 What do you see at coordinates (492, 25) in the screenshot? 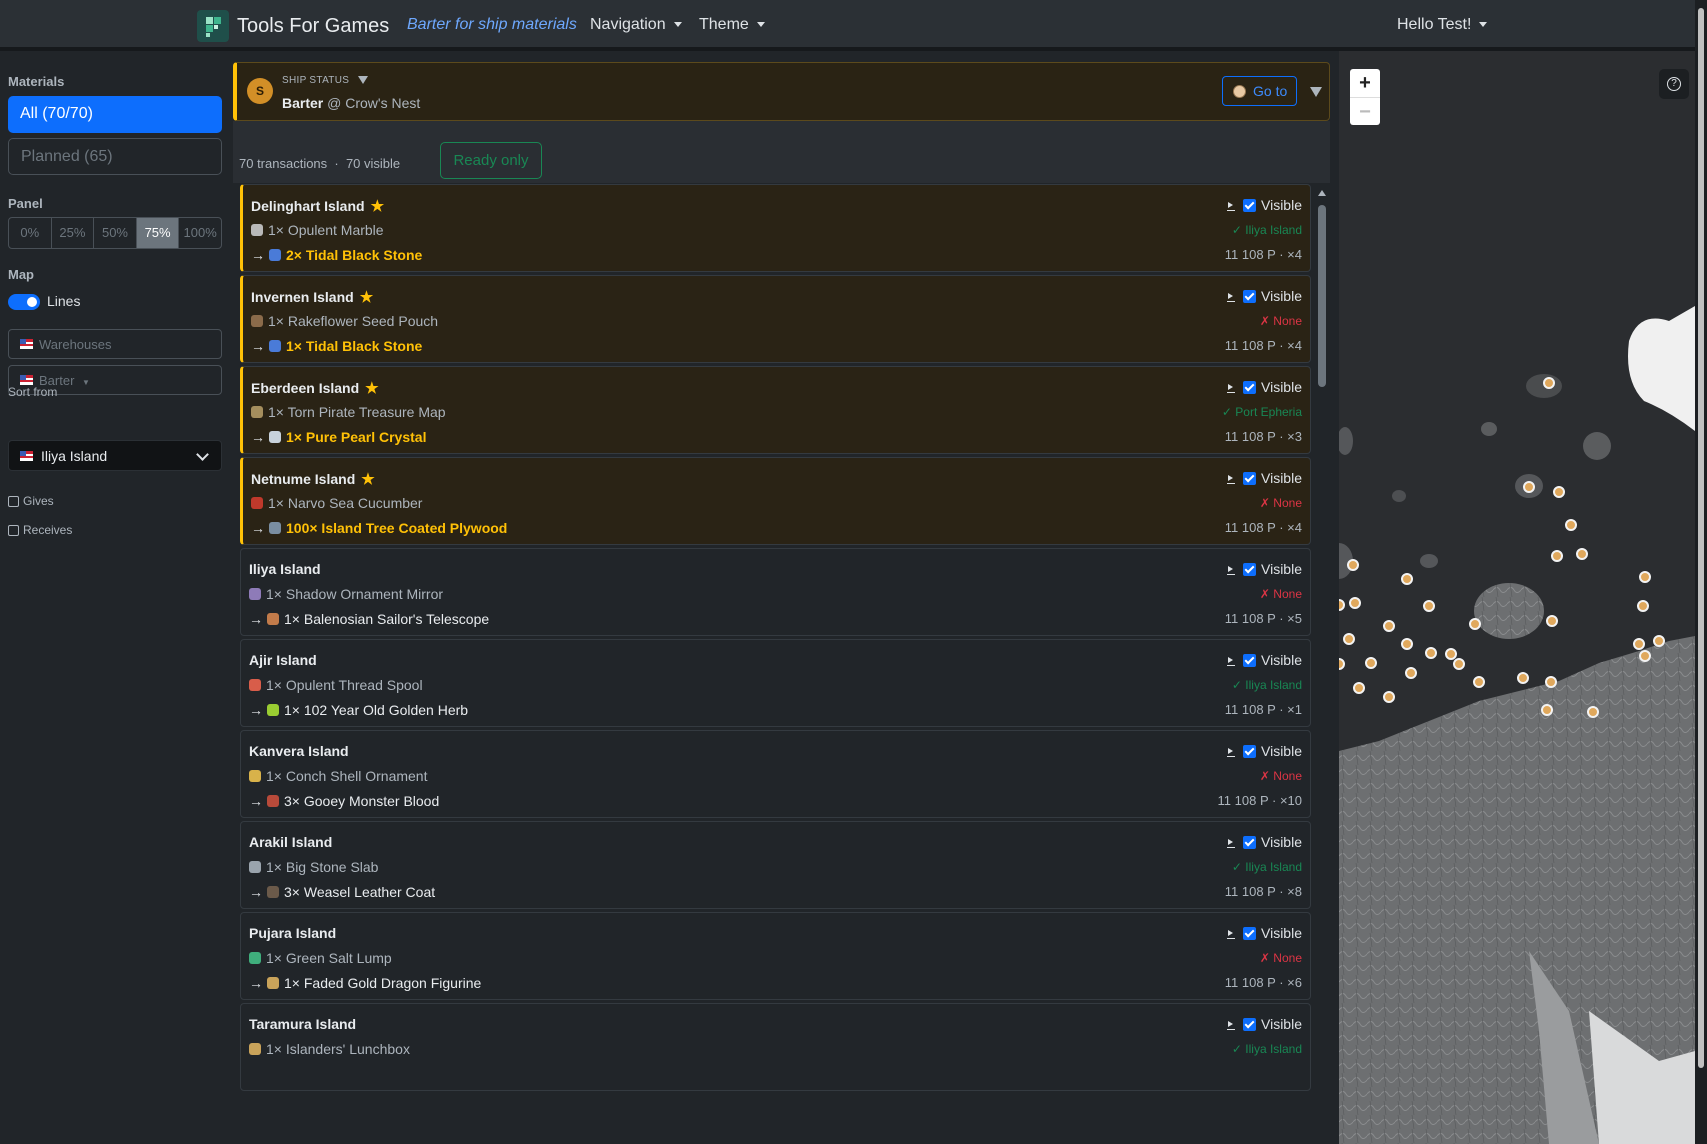
I see `nav-barter-ship-materials: Barter for ship materials` at bounding box center [492, 25].